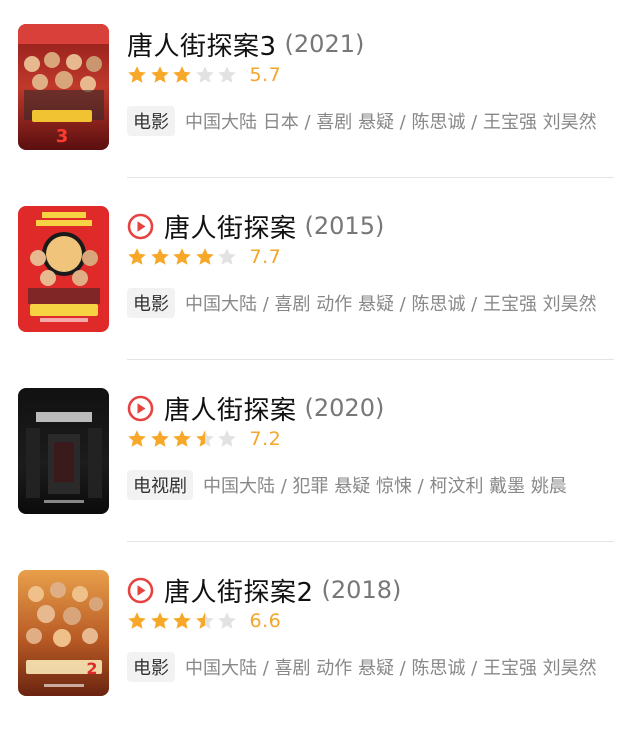  Describe the element at coordinates (265, 257) in the screenshot. I see `rating-score: 7.7` at that location.